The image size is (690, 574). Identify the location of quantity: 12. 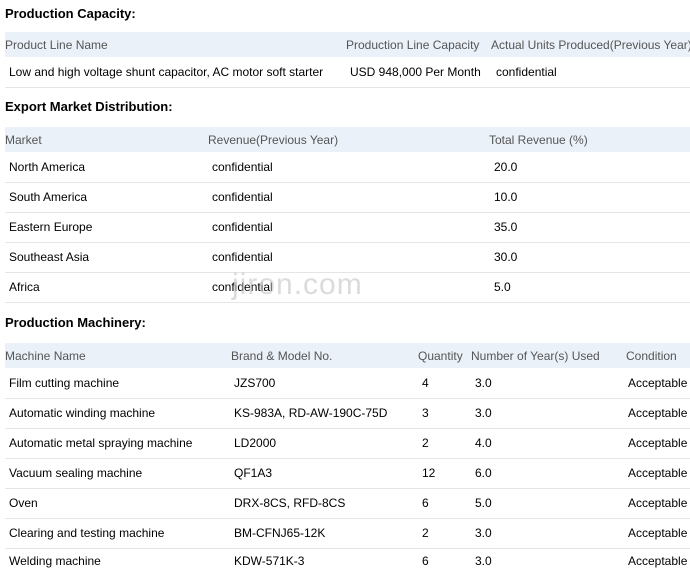
(429, 473).